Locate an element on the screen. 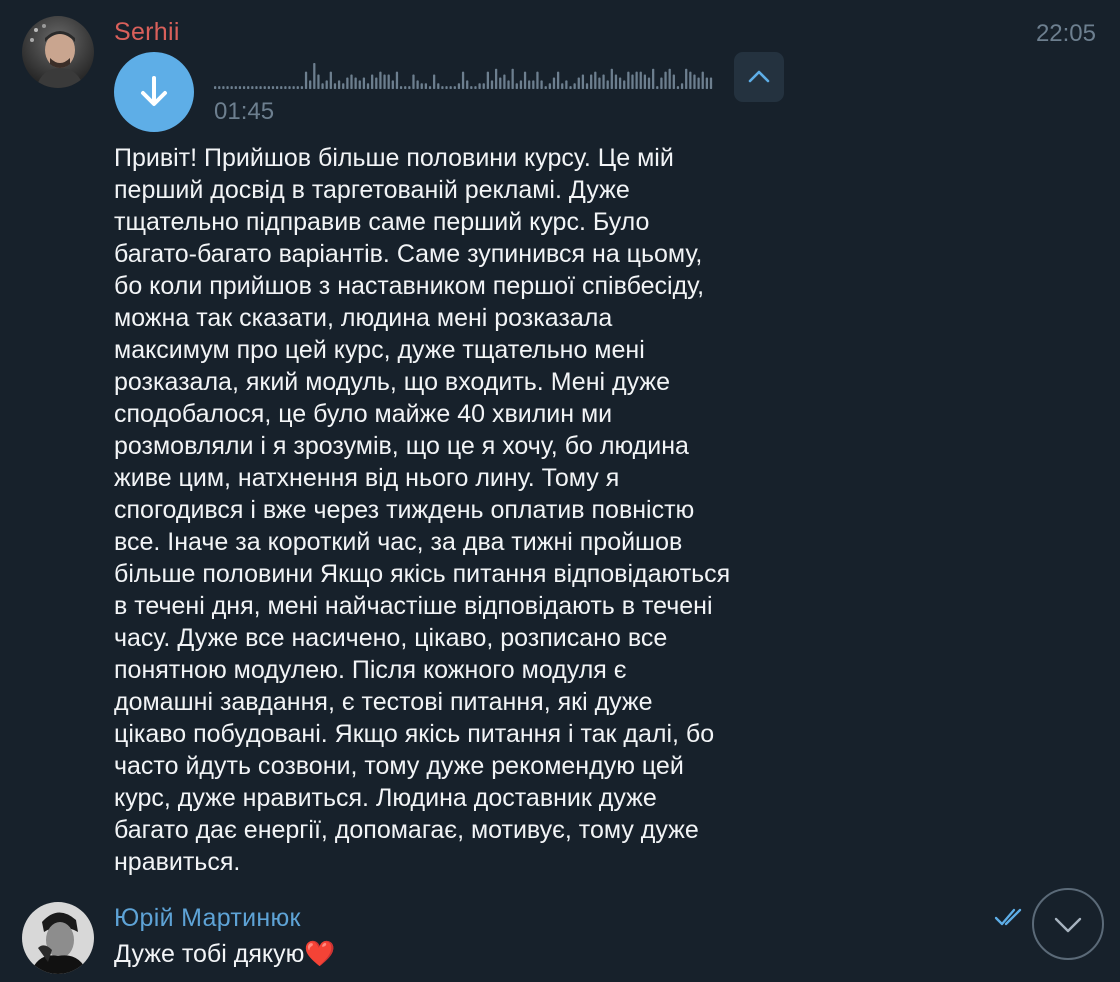  avatar-serhii-photo is located at coordinates (58, 52).